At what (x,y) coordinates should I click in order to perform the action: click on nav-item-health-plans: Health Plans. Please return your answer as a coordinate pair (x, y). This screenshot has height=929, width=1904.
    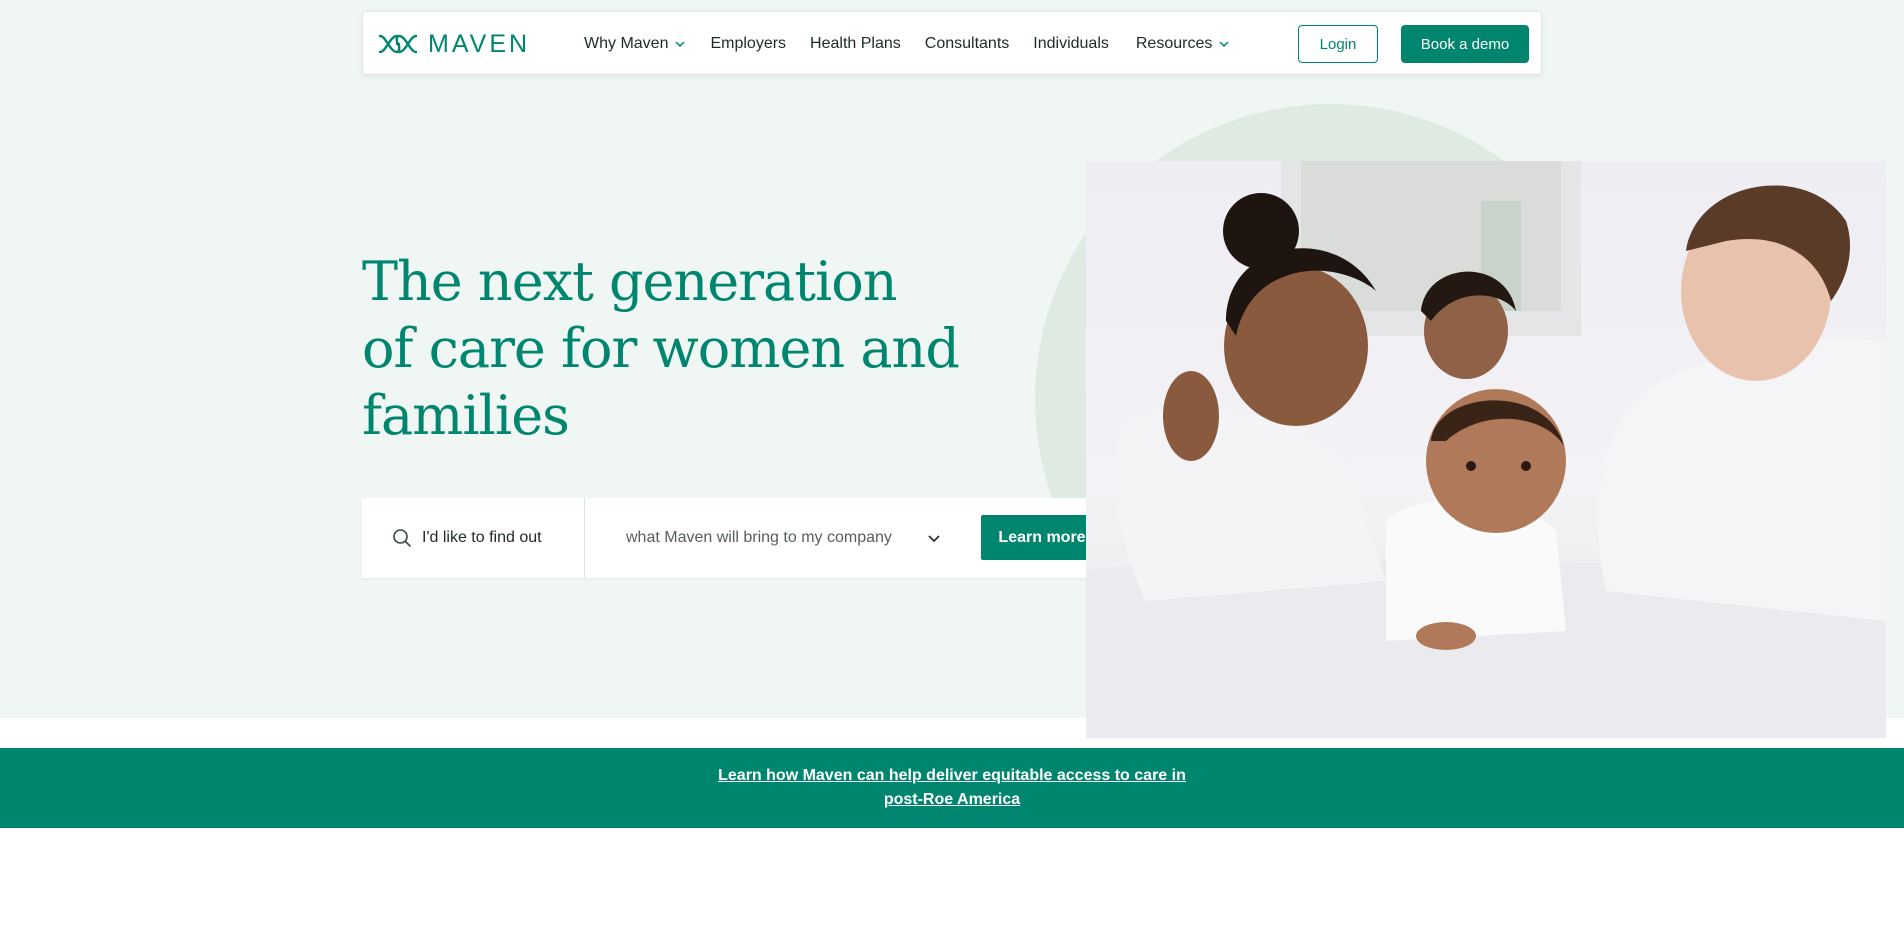
    Looking at the image, I should click on (855, 44).